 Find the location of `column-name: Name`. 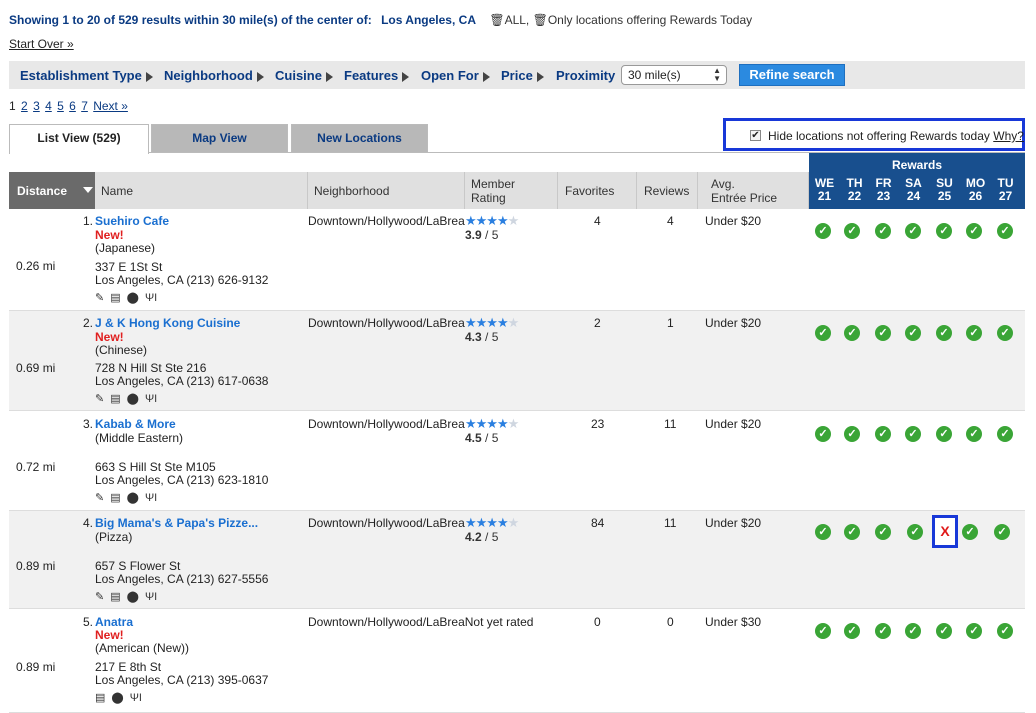

column-name: Name is located at coordinates (201, 190).